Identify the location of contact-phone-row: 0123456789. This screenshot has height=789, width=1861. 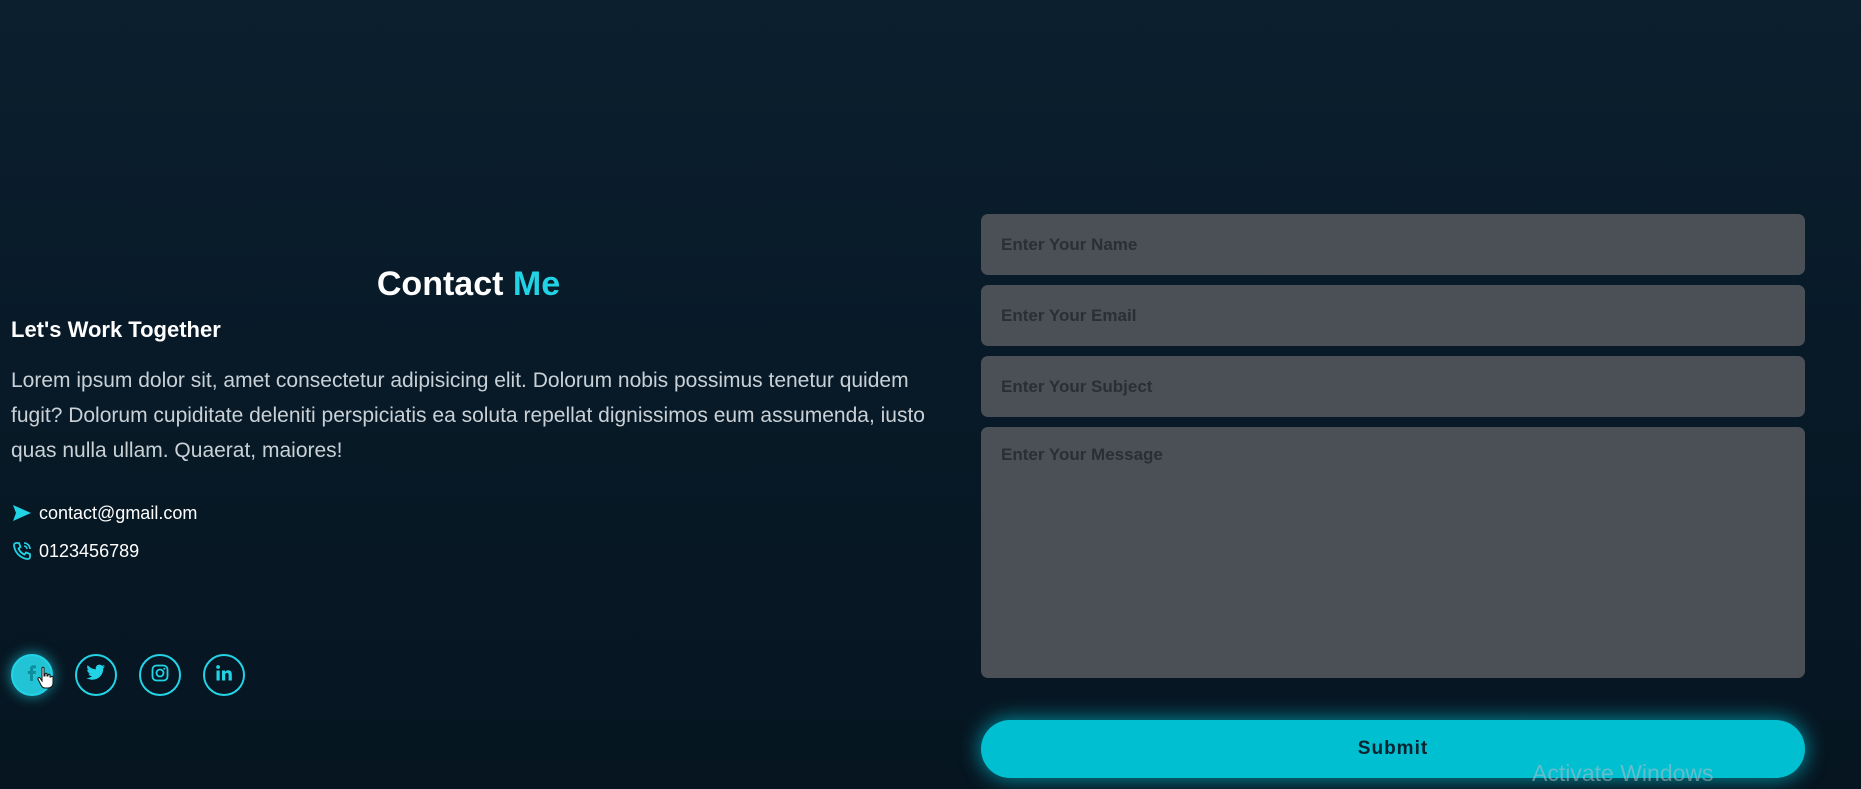
(75, 551).